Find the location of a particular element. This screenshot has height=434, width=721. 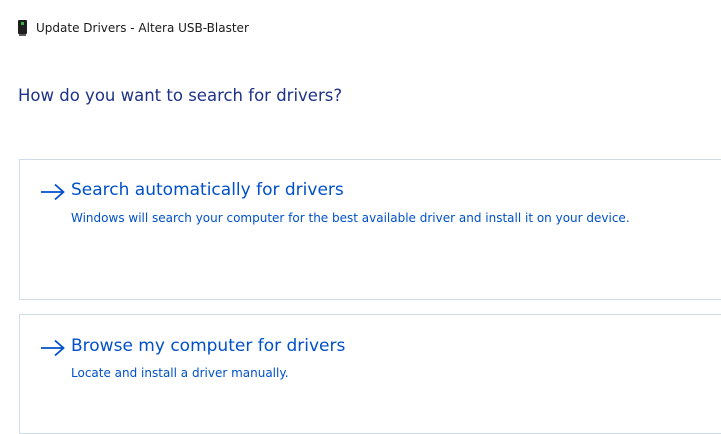

window-title: Update Drivers - Altera USB-Blaster is located at coordinates (142, 28).